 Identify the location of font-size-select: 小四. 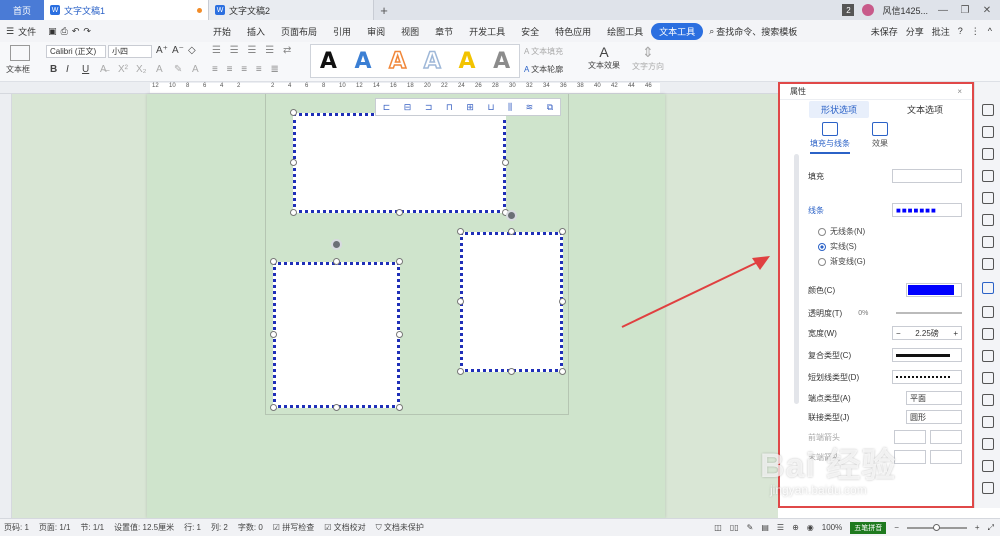
(130, 51).